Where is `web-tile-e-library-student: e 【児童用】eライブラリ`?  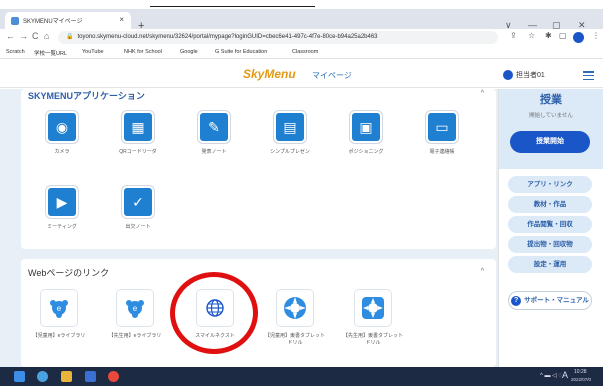
web-tile-e-library-student: e 【児童用】eライブラリ is located at coordinates (59, 314).